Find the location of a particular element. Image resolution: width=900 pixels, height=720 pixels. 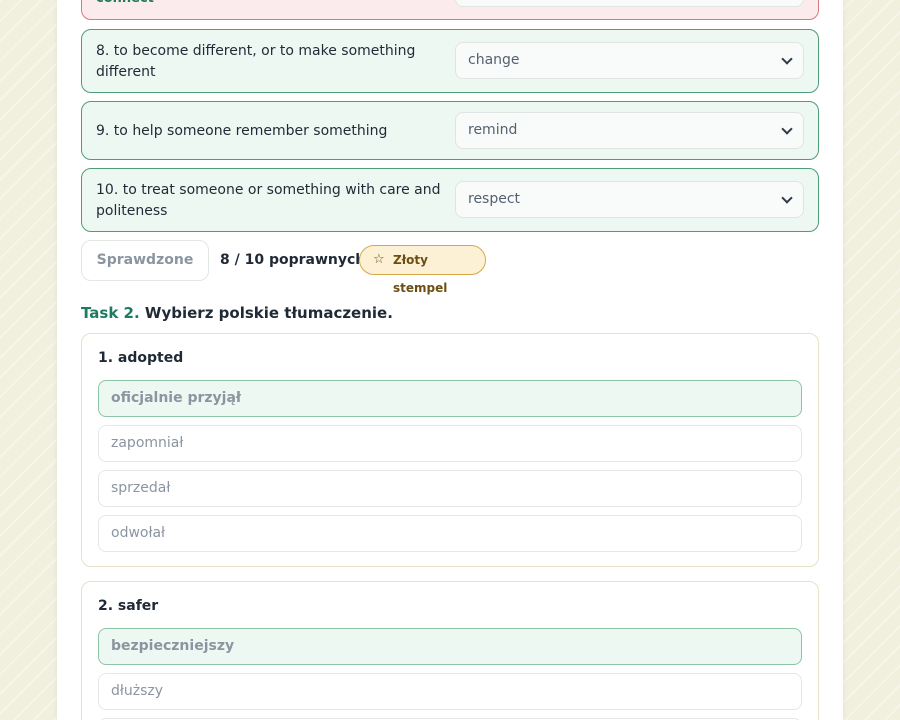

match-row-incorrect: connect is located at coordinates (450, 10).